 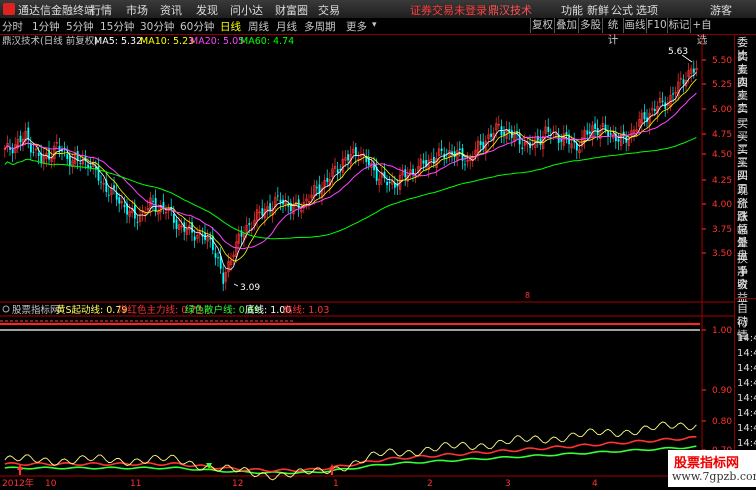 I want to click on mark-button: 标记, so click(x=678, y=25).